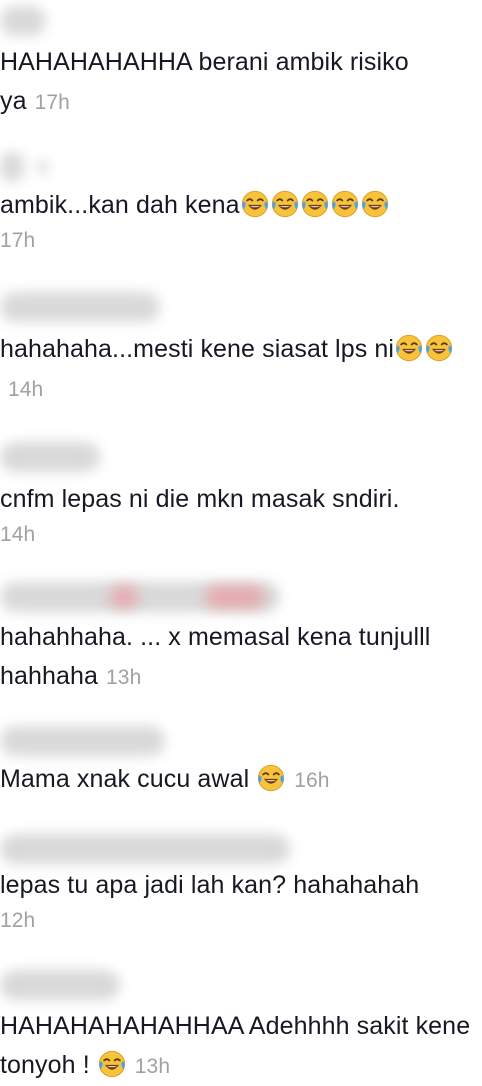  I want to click on comment-time: 12h, so click(240, 921).